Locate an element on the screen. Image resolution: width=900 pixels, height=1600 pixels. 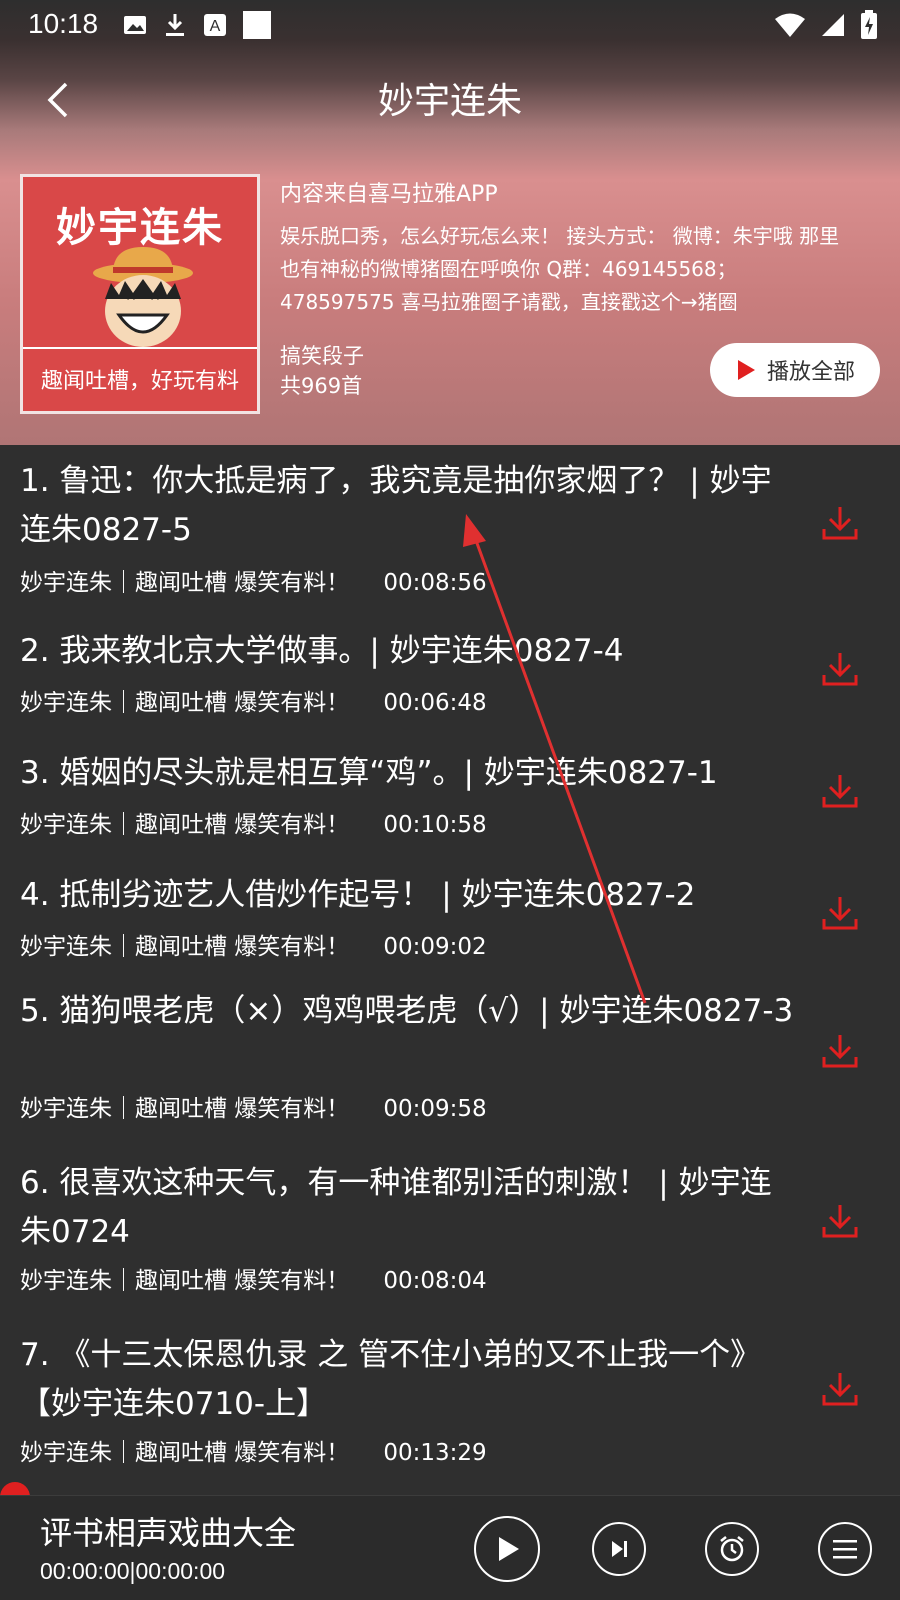
svg-text: A is located at coordinates (215, 26).